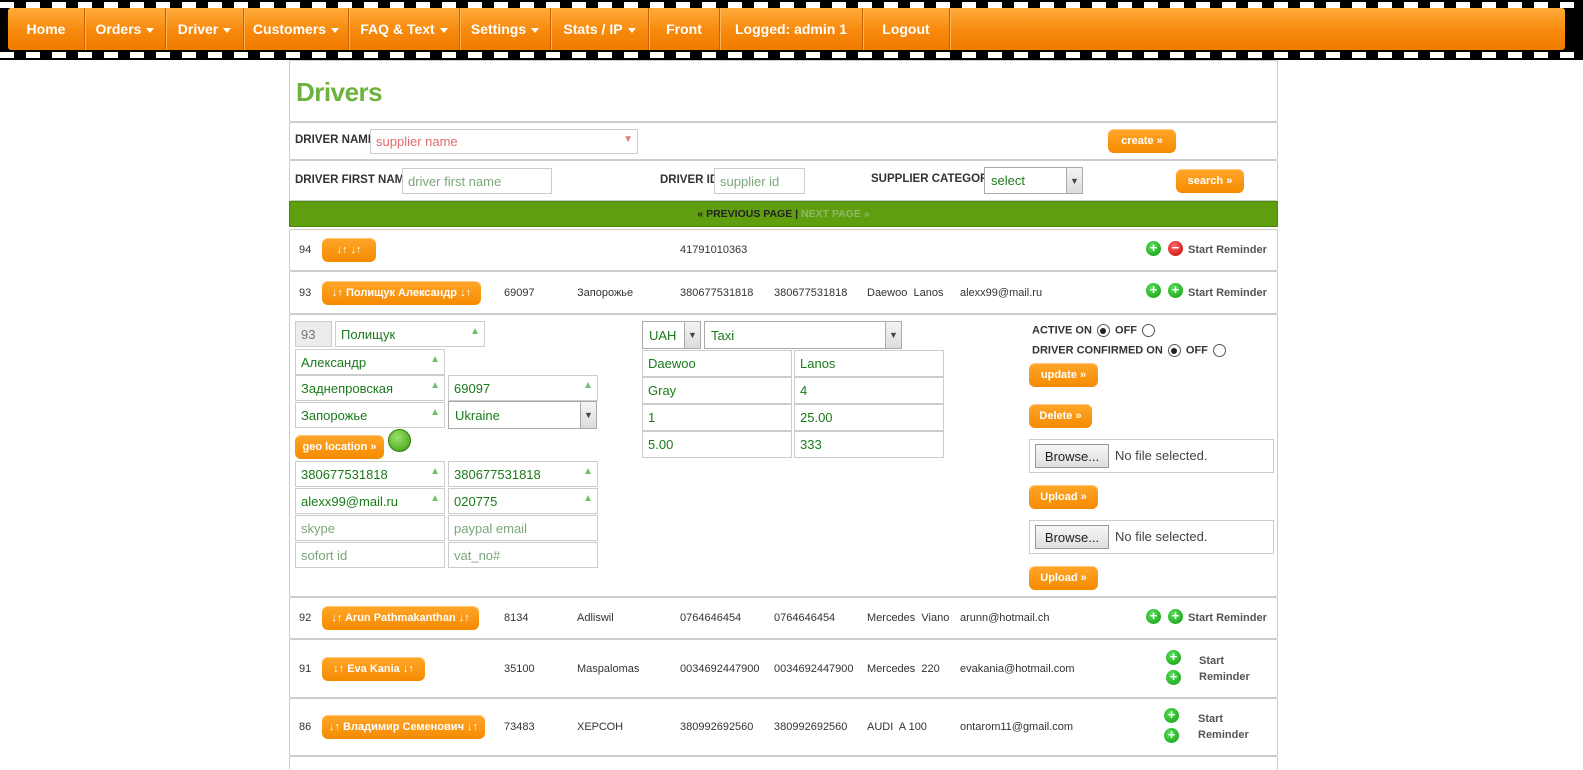 This screenshot has height=770, width=1583. Describe the element at coordinates (150, 30) in the screenshot. I see `chevron-down-icon` at that location.